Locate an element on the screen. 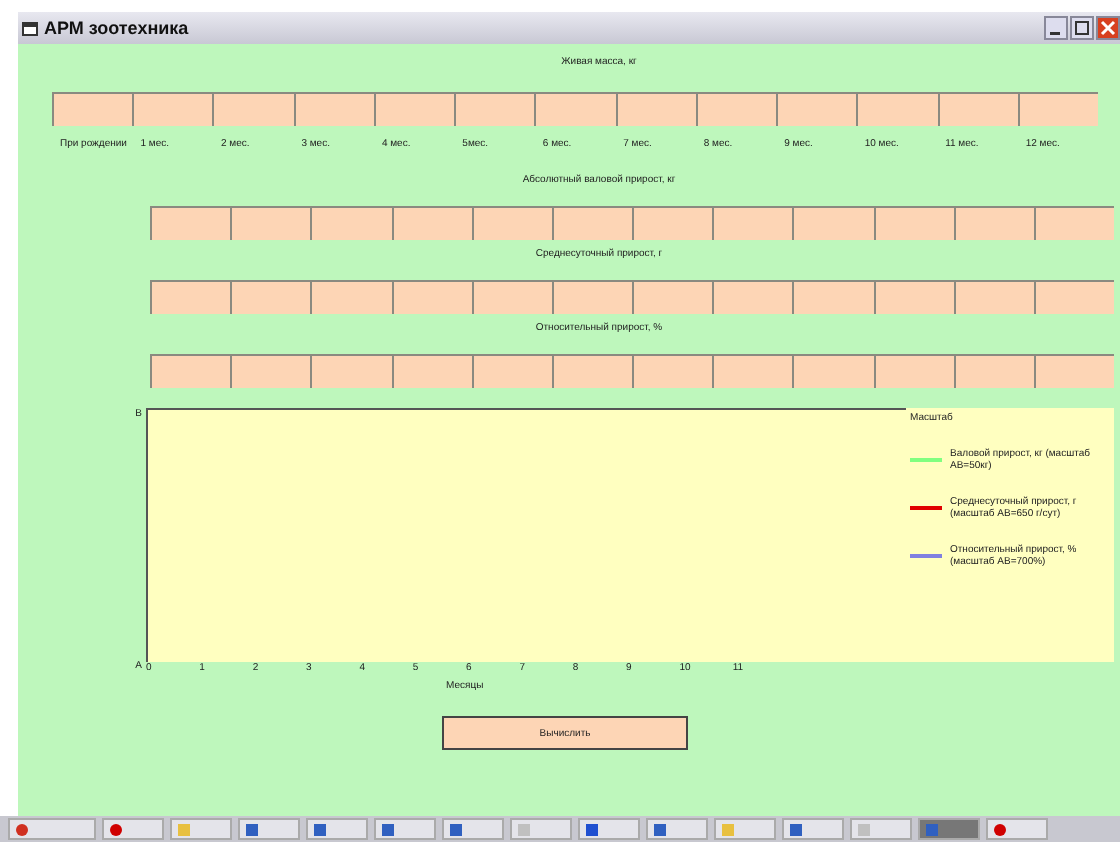 This screenshot has width=1120, height=842. maximize-button is located at coordinates (1082, 28).